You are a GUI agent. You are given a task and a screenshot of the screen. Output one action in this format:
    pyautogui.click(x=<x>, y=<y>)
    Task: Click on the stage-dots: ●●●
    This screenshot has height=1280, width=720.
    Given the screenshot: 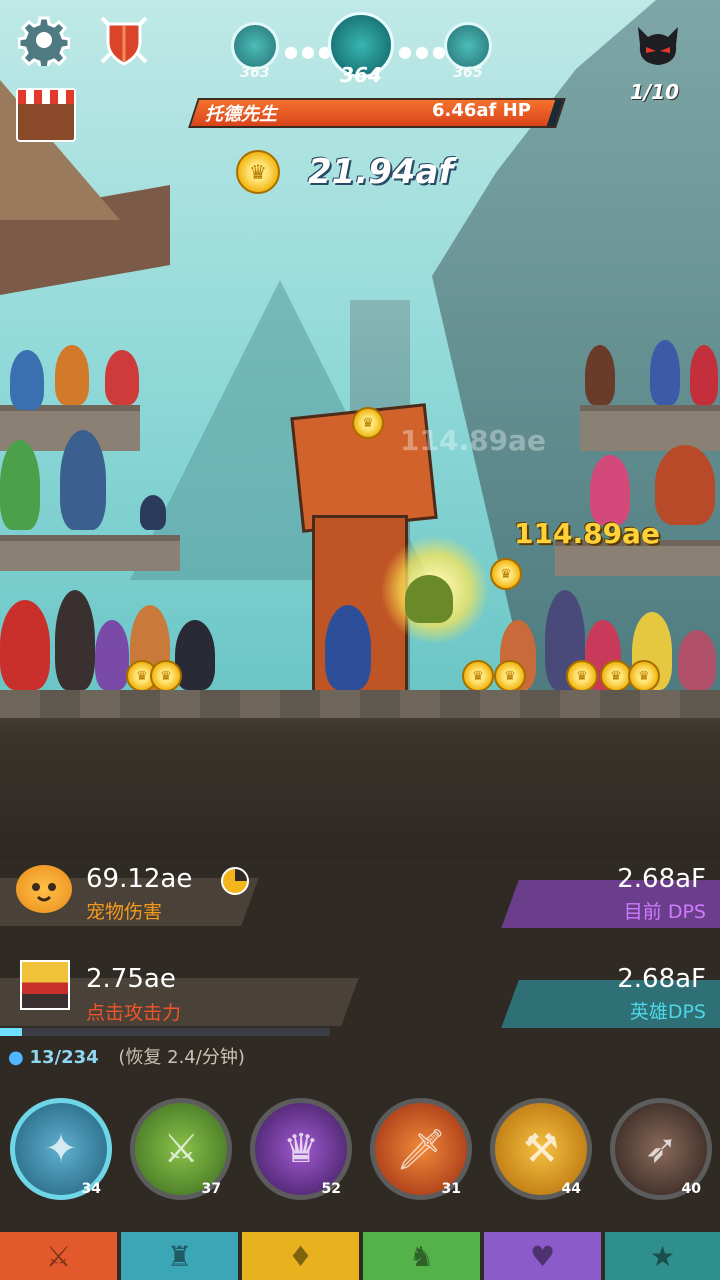 What is the action you would take?
    pyautogui.click(x=423, y=51)
    